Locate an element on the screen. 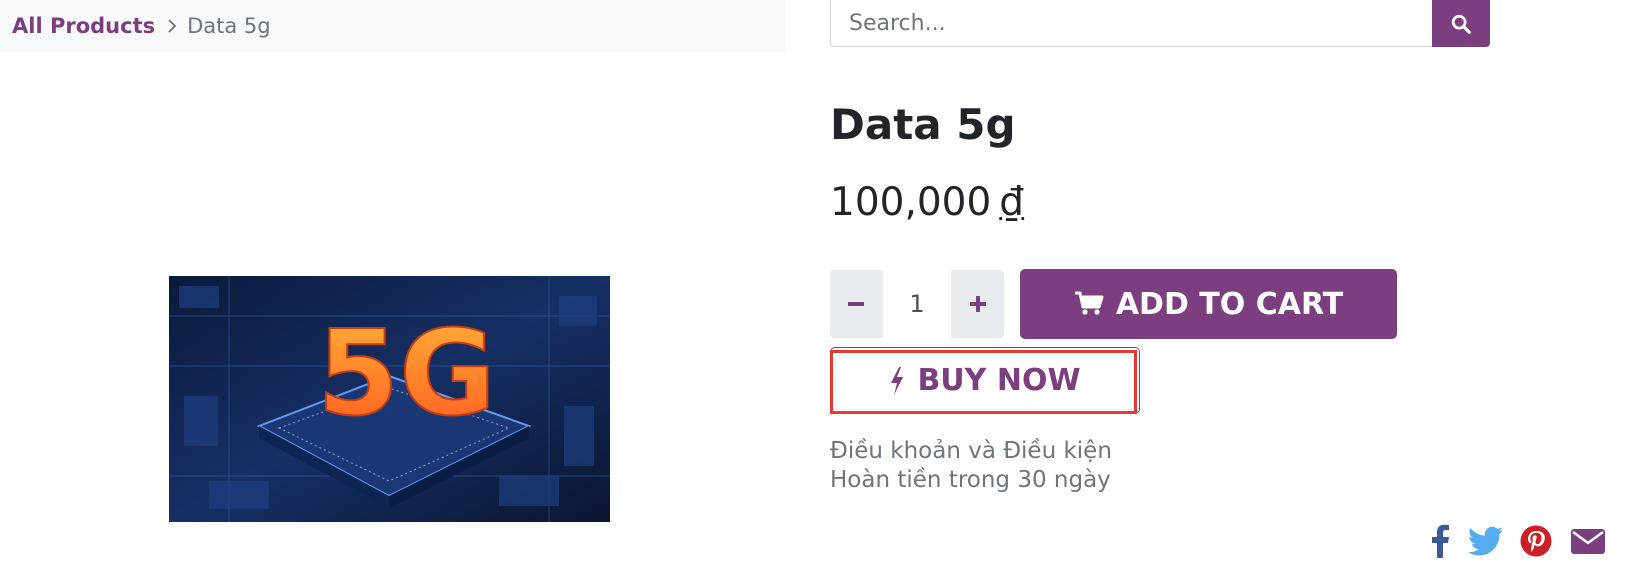  search-icon is located at coordinates (1461, 24).